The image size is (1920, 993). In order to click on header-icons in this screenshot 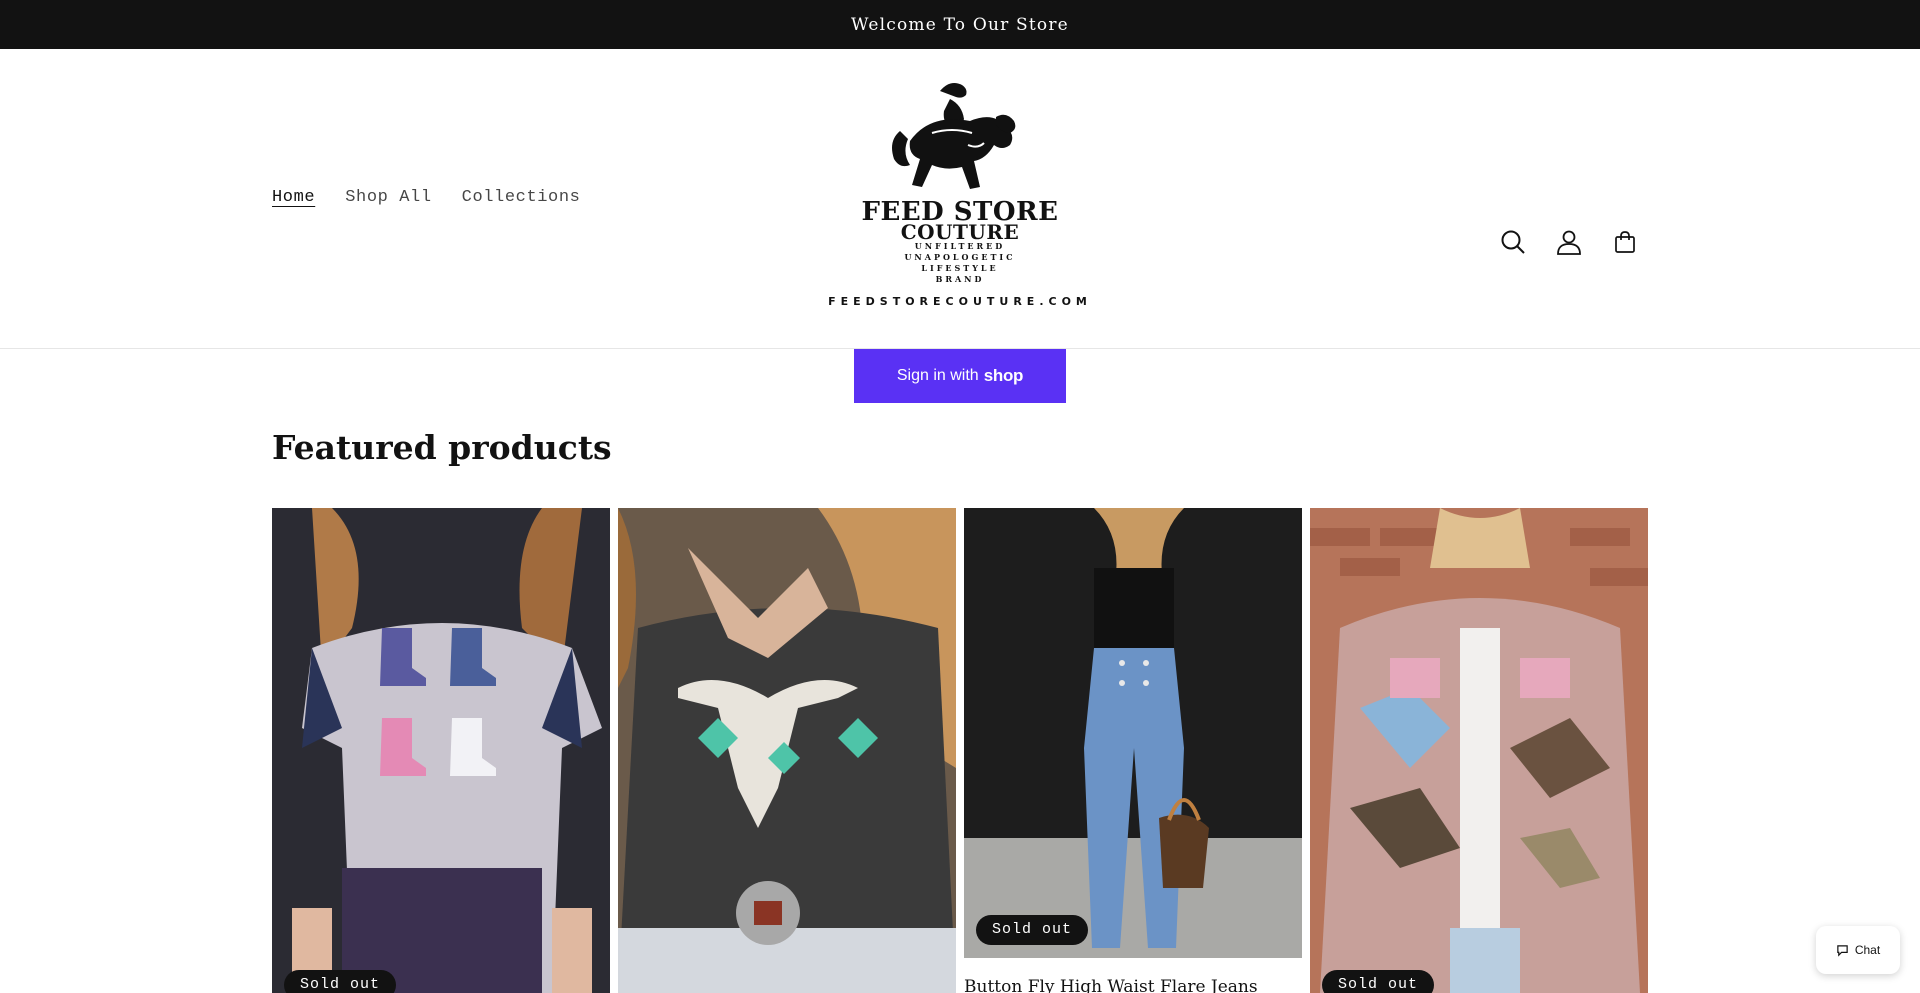, I will do `click(1569, 242)`.